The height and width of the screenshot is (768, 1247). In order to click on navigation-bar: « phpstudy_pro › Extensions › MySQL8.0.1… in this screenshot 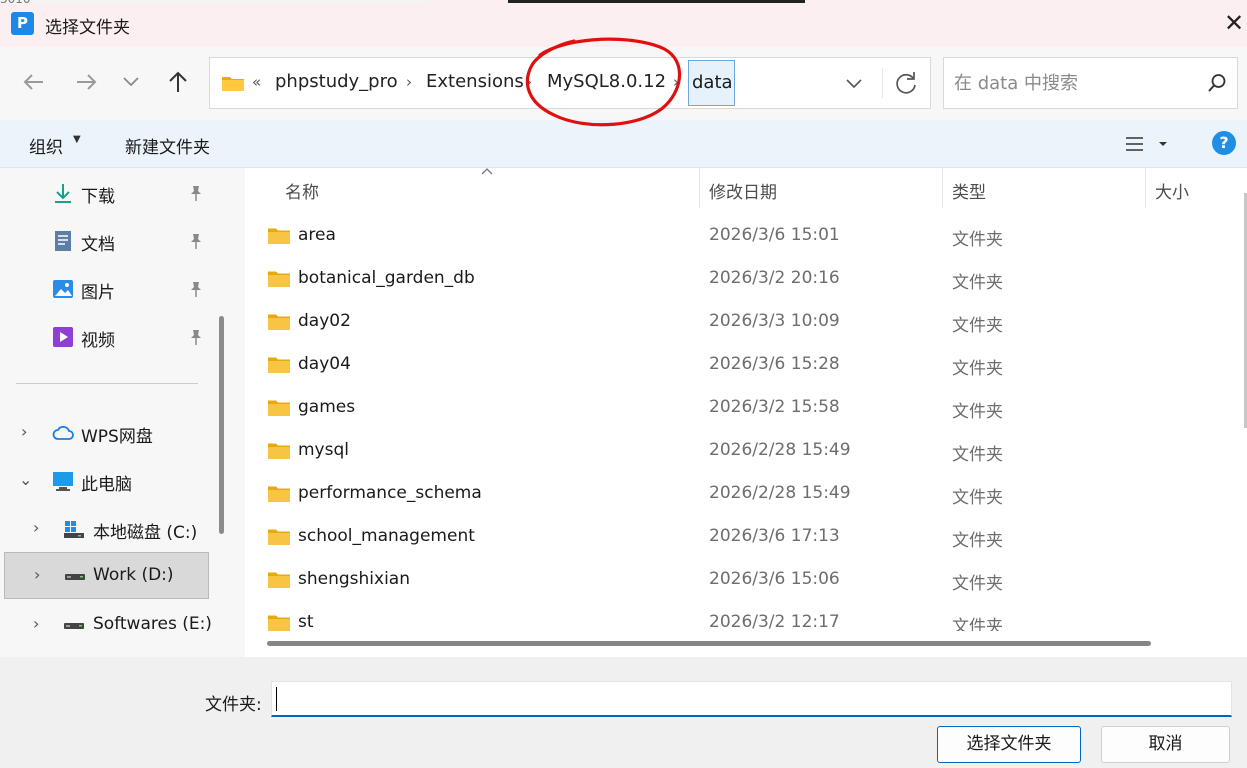, I will do `click(623, 83)`.